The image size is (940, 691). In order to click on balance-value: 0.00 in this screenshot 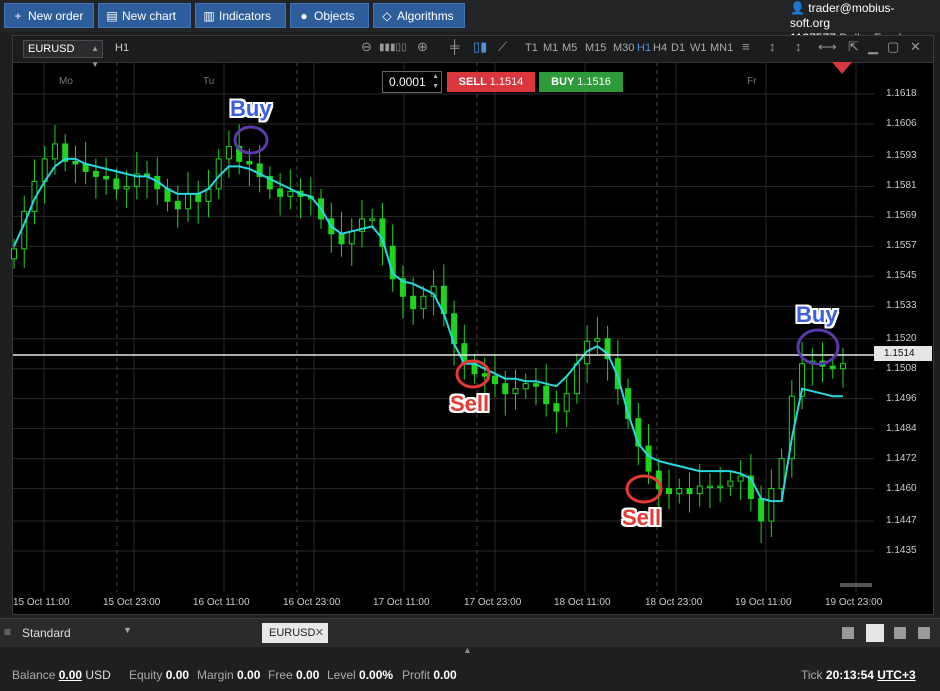, I will do `click(70, 675)`.